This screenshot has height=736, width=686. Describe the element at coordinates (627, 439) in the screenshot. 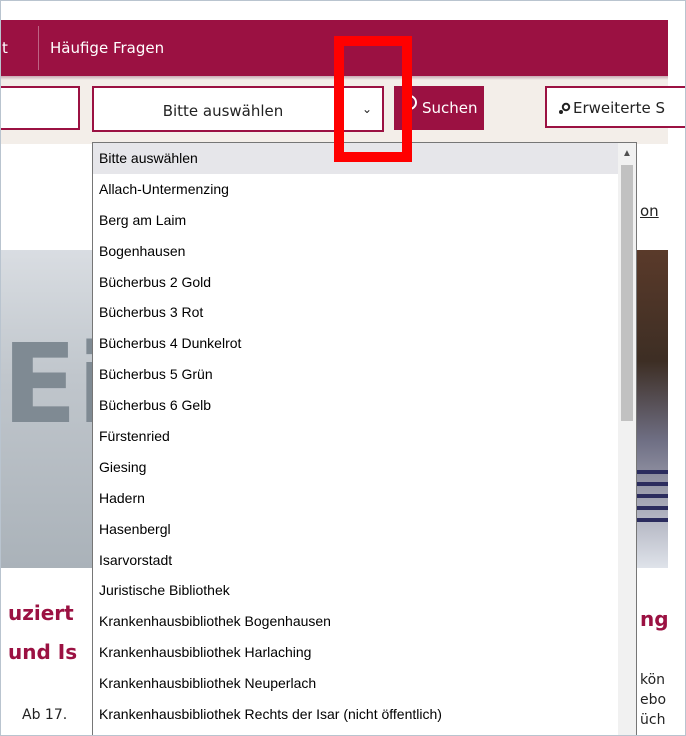

I see `dropdown-scrollbar: ▲` at that location.